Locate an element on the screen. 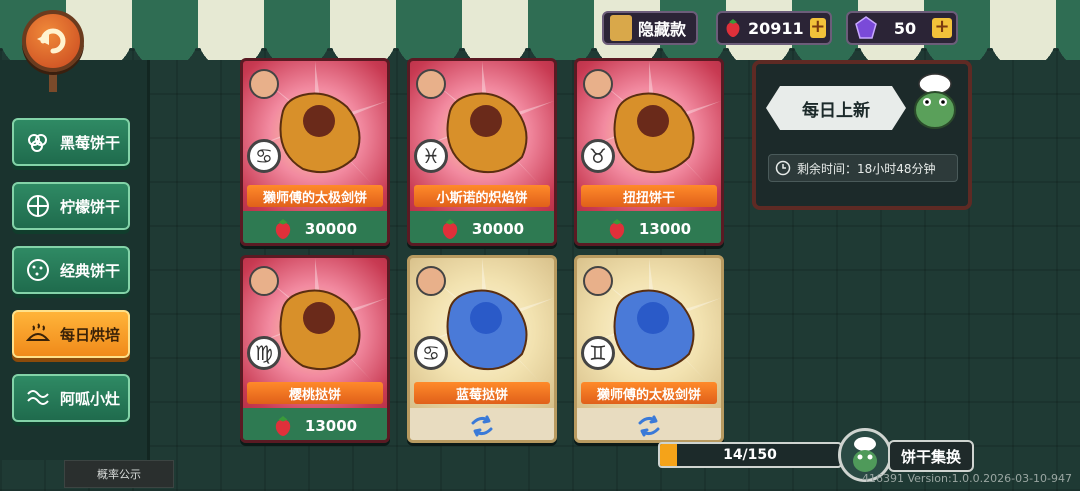  chef-icon is located at coordinates (865, 454).